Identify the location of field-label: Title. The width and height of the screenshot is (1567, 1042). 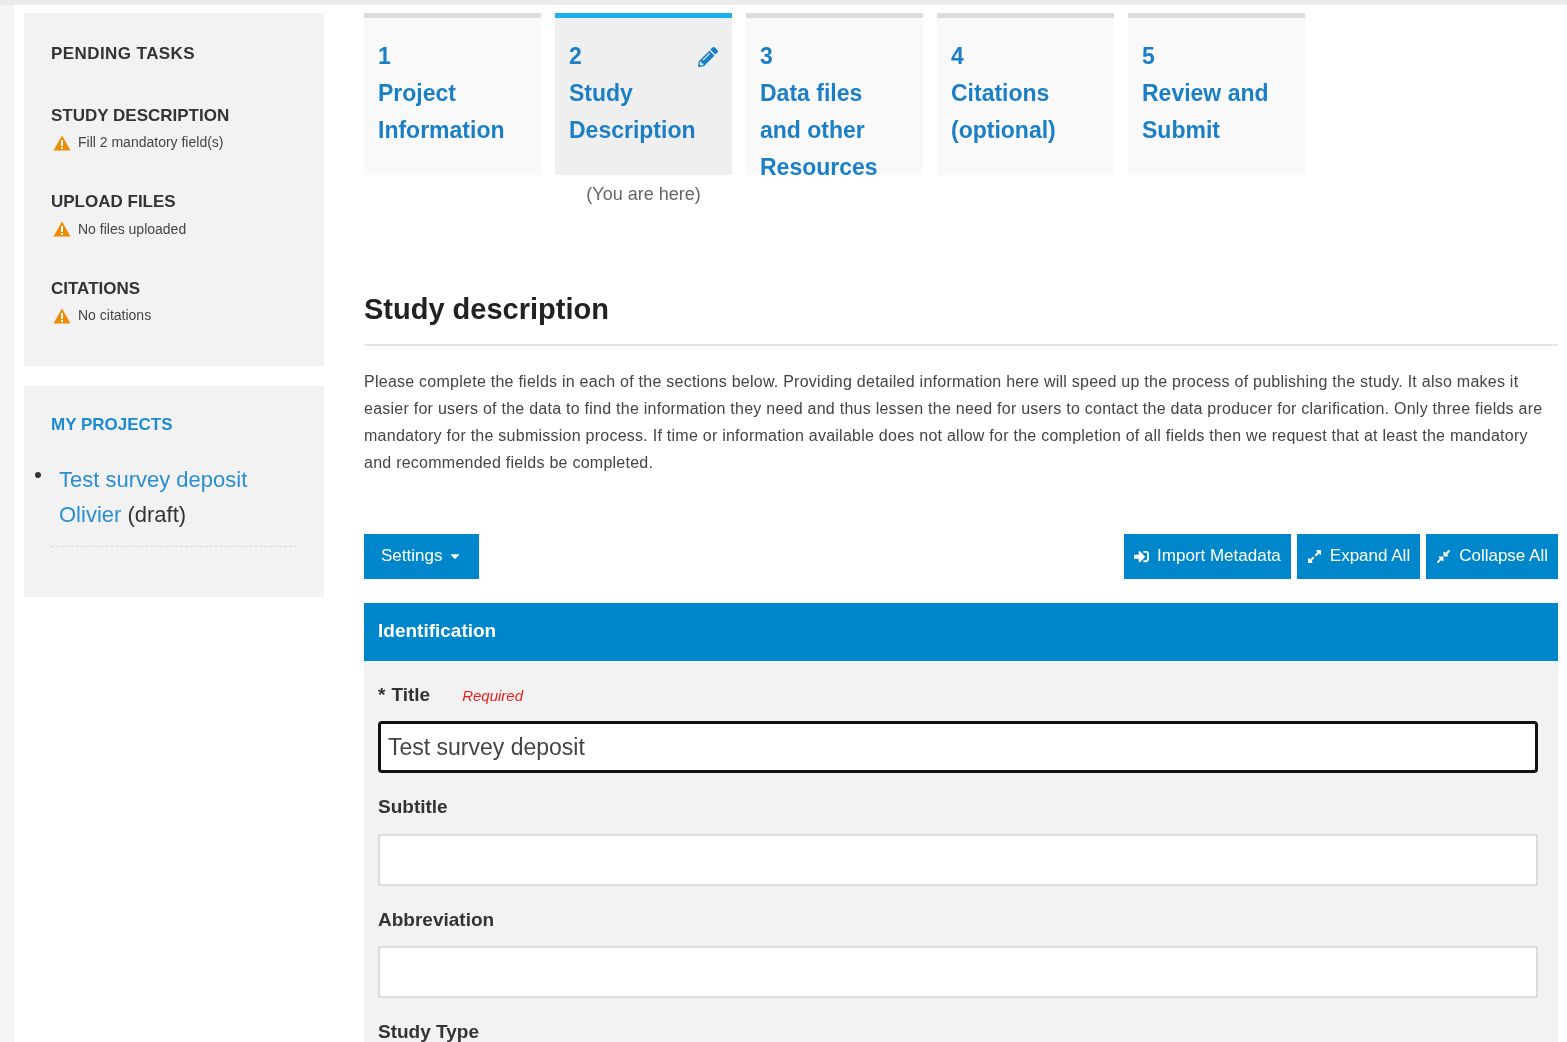
(411, 694).